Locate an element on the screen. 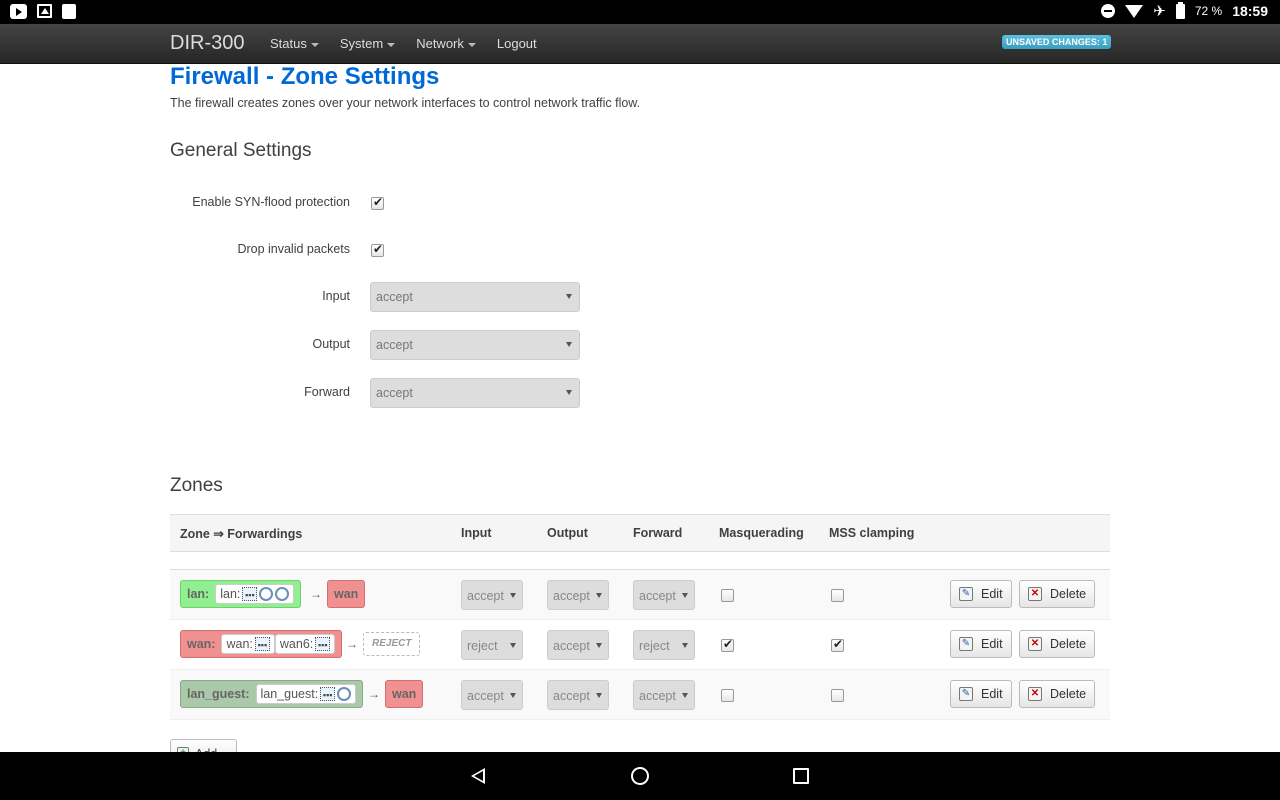 The height and width of the screenshot is (800, 1280). zone-badge-wan: wan: wan: ▪▪▪ wan6: ▪▪▪ is located at coordinates (261, 644).